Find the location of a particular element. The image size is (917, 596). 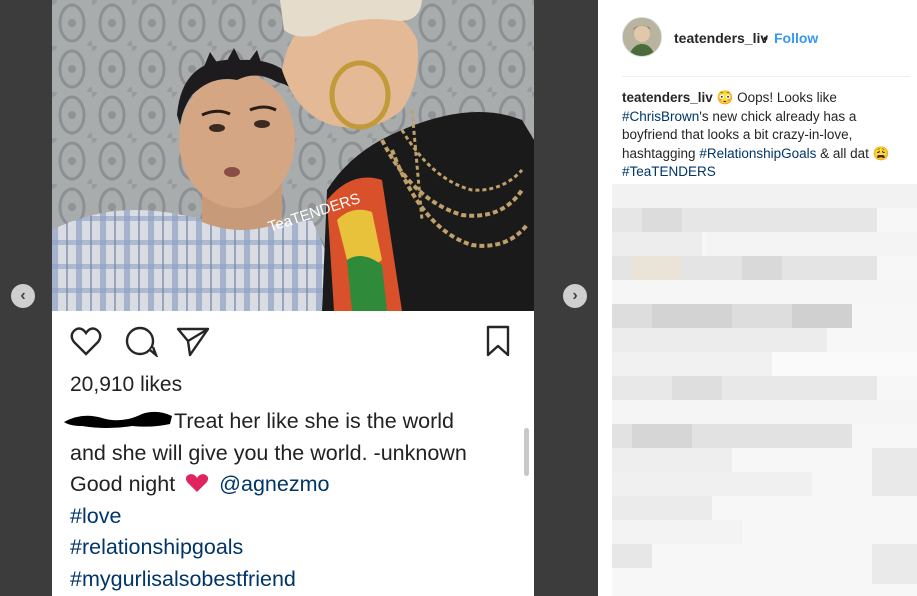

heart-icon is located at coordinates (86, 341).